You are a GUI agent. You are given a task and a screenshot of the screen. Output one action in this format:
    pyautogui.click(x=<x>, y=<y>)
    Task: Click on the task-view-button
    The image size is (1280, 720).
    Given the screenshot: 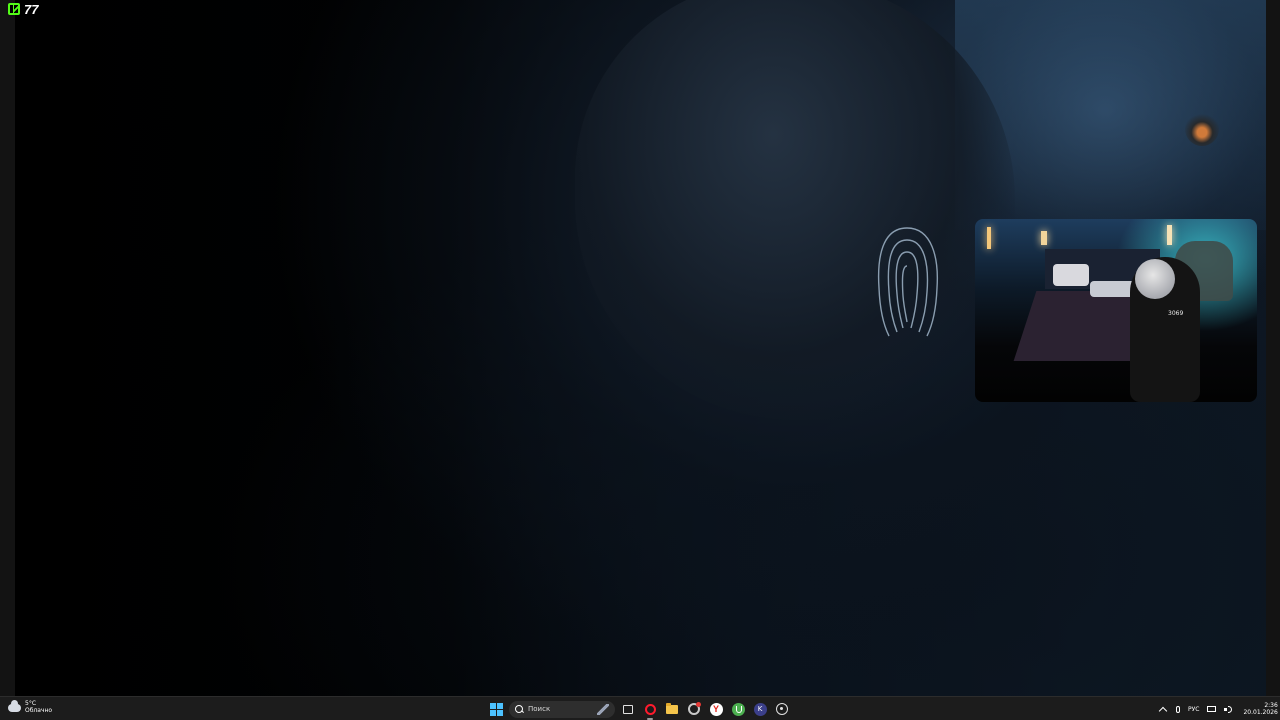 What is the action you would take?
    pyautogui.click(x=628, y=709)
    